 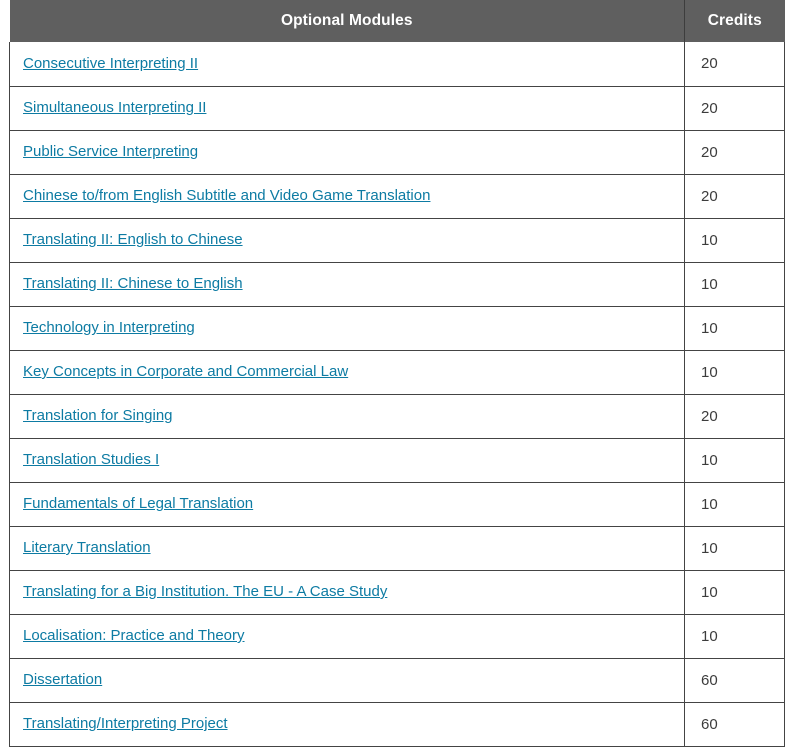 I want to click on table-header: Optional Modules Credits, so click(x=397, y=21).